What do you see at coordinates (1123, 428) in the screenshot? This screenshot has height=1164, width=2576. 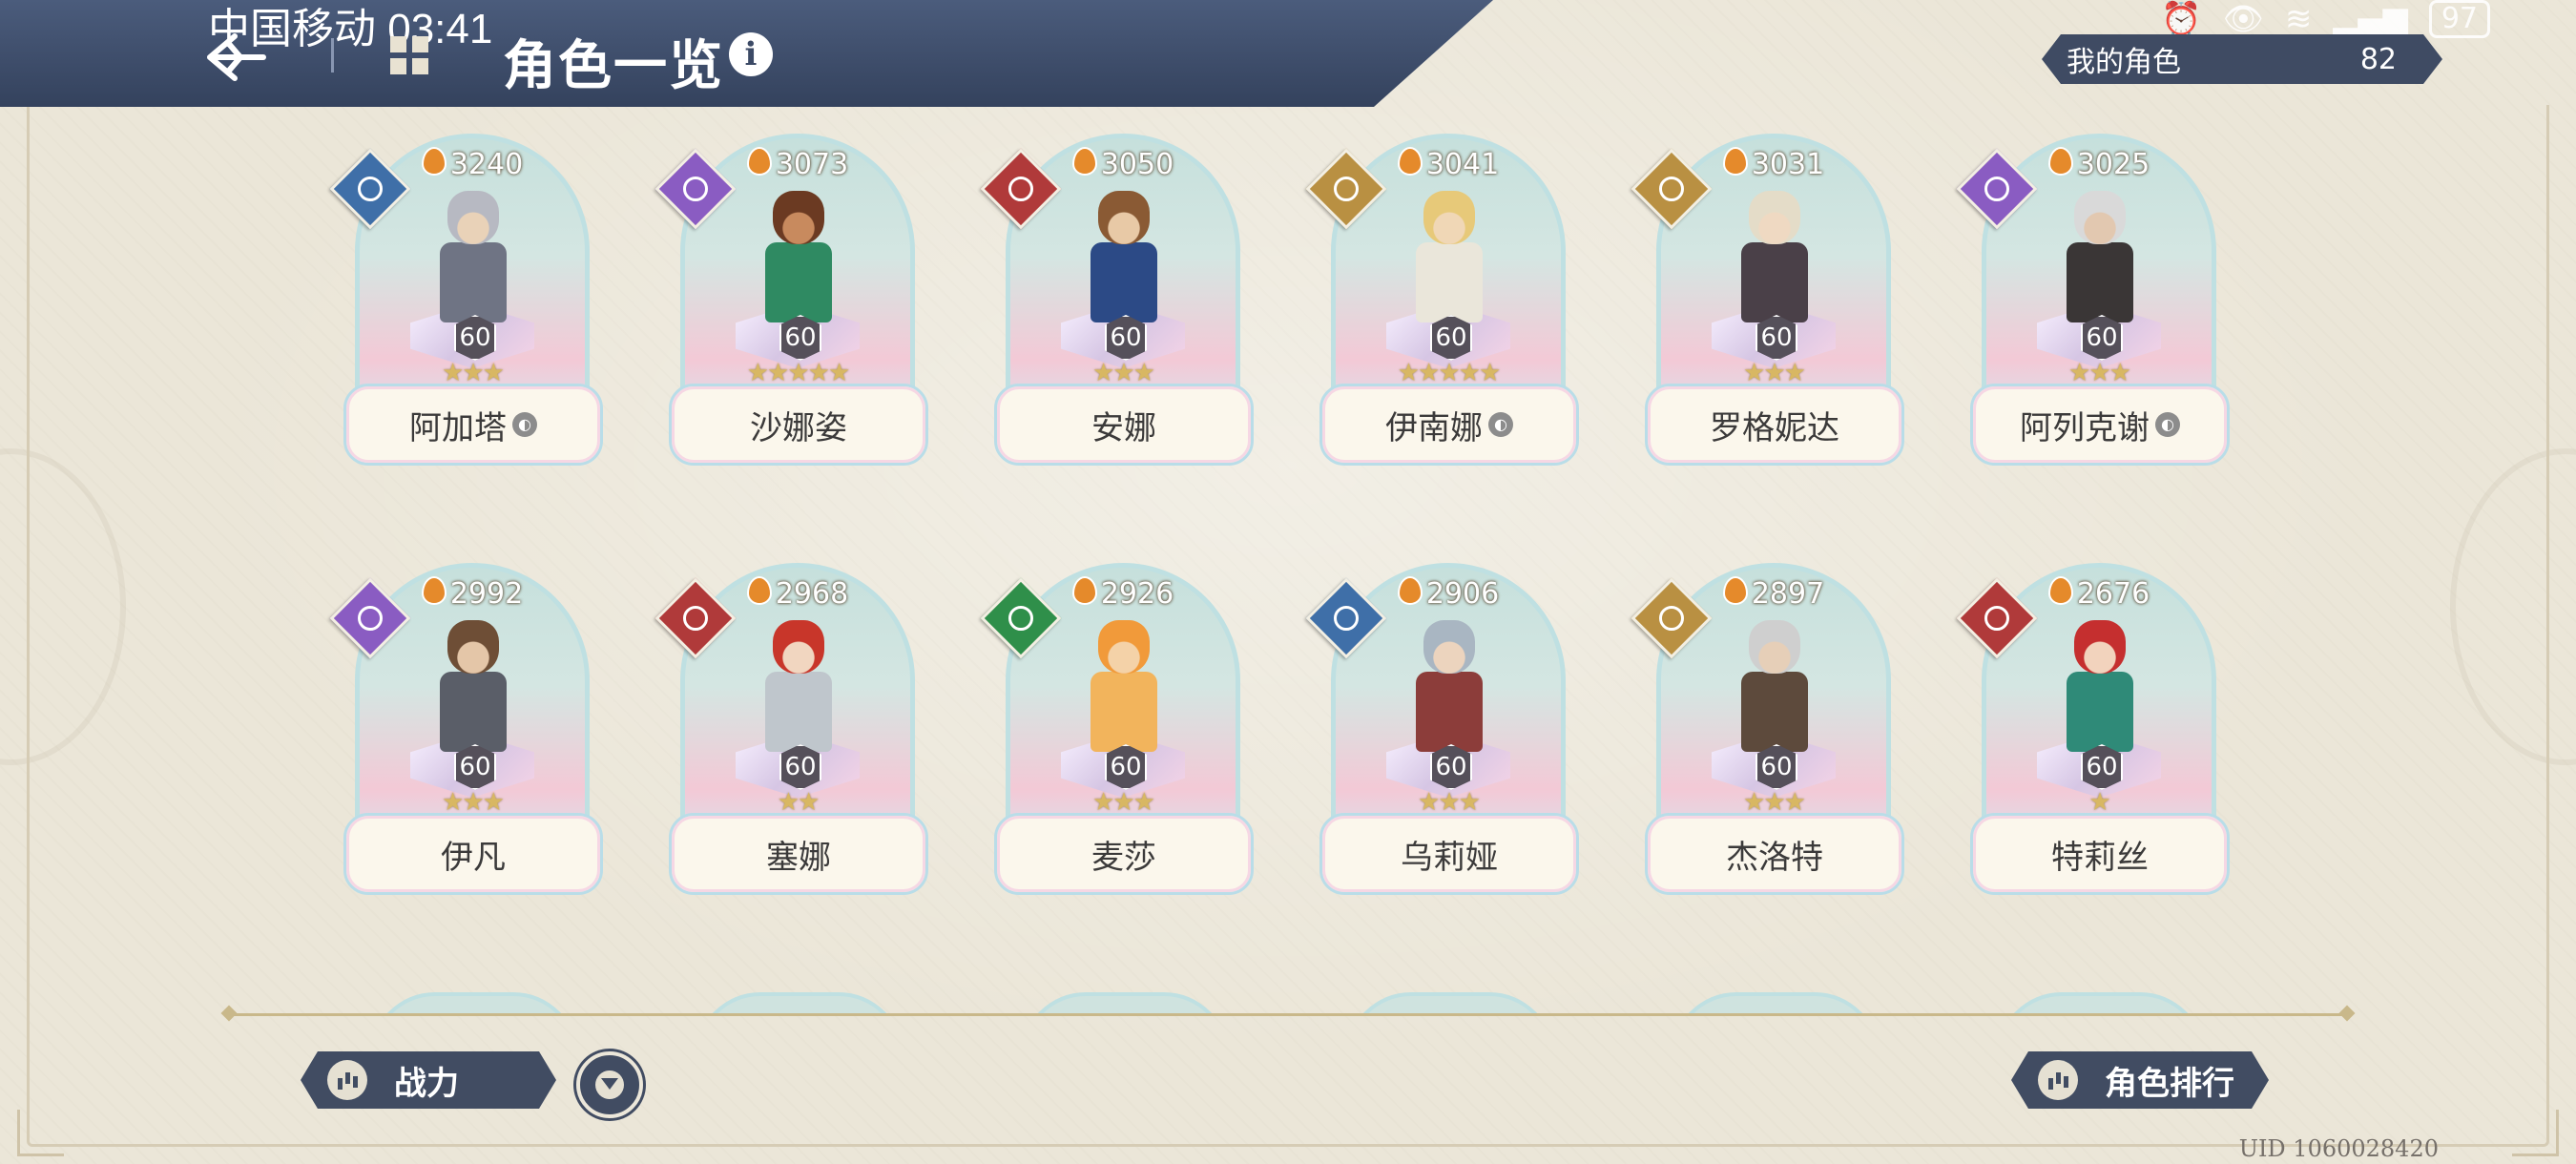 I see `character-name: 安娜` at bounding box center [1123, 428].